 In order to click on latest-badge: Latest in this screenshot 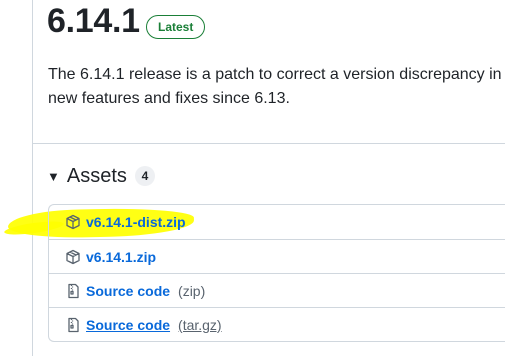, I will do `click(176, 27)`.